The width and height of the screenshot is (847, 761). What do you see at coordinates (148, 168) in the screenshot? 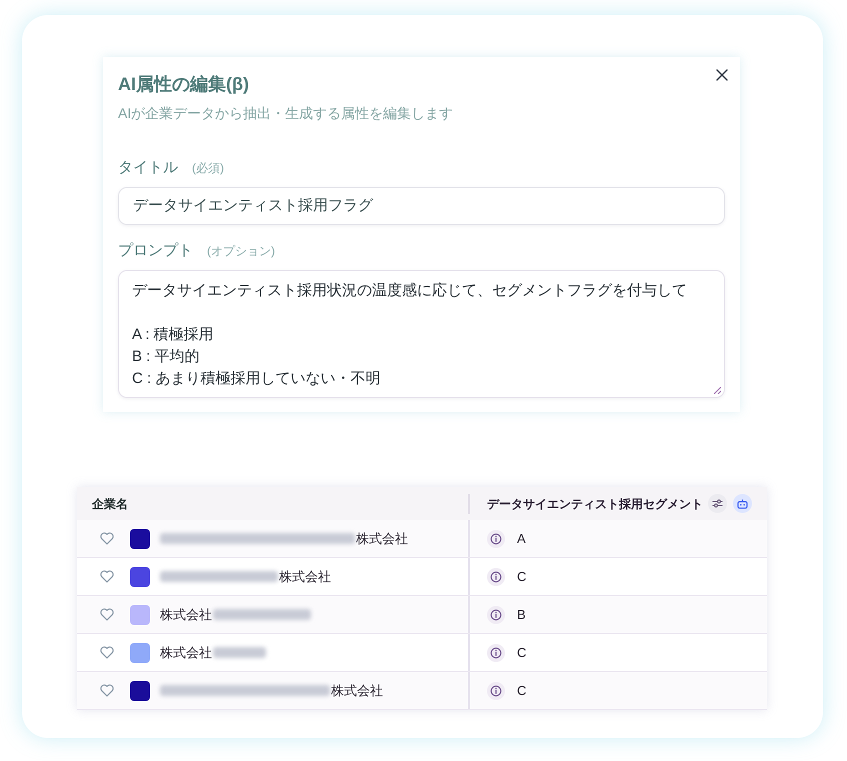
I see `field-label: タイトル` at bounding box center [148, 168].